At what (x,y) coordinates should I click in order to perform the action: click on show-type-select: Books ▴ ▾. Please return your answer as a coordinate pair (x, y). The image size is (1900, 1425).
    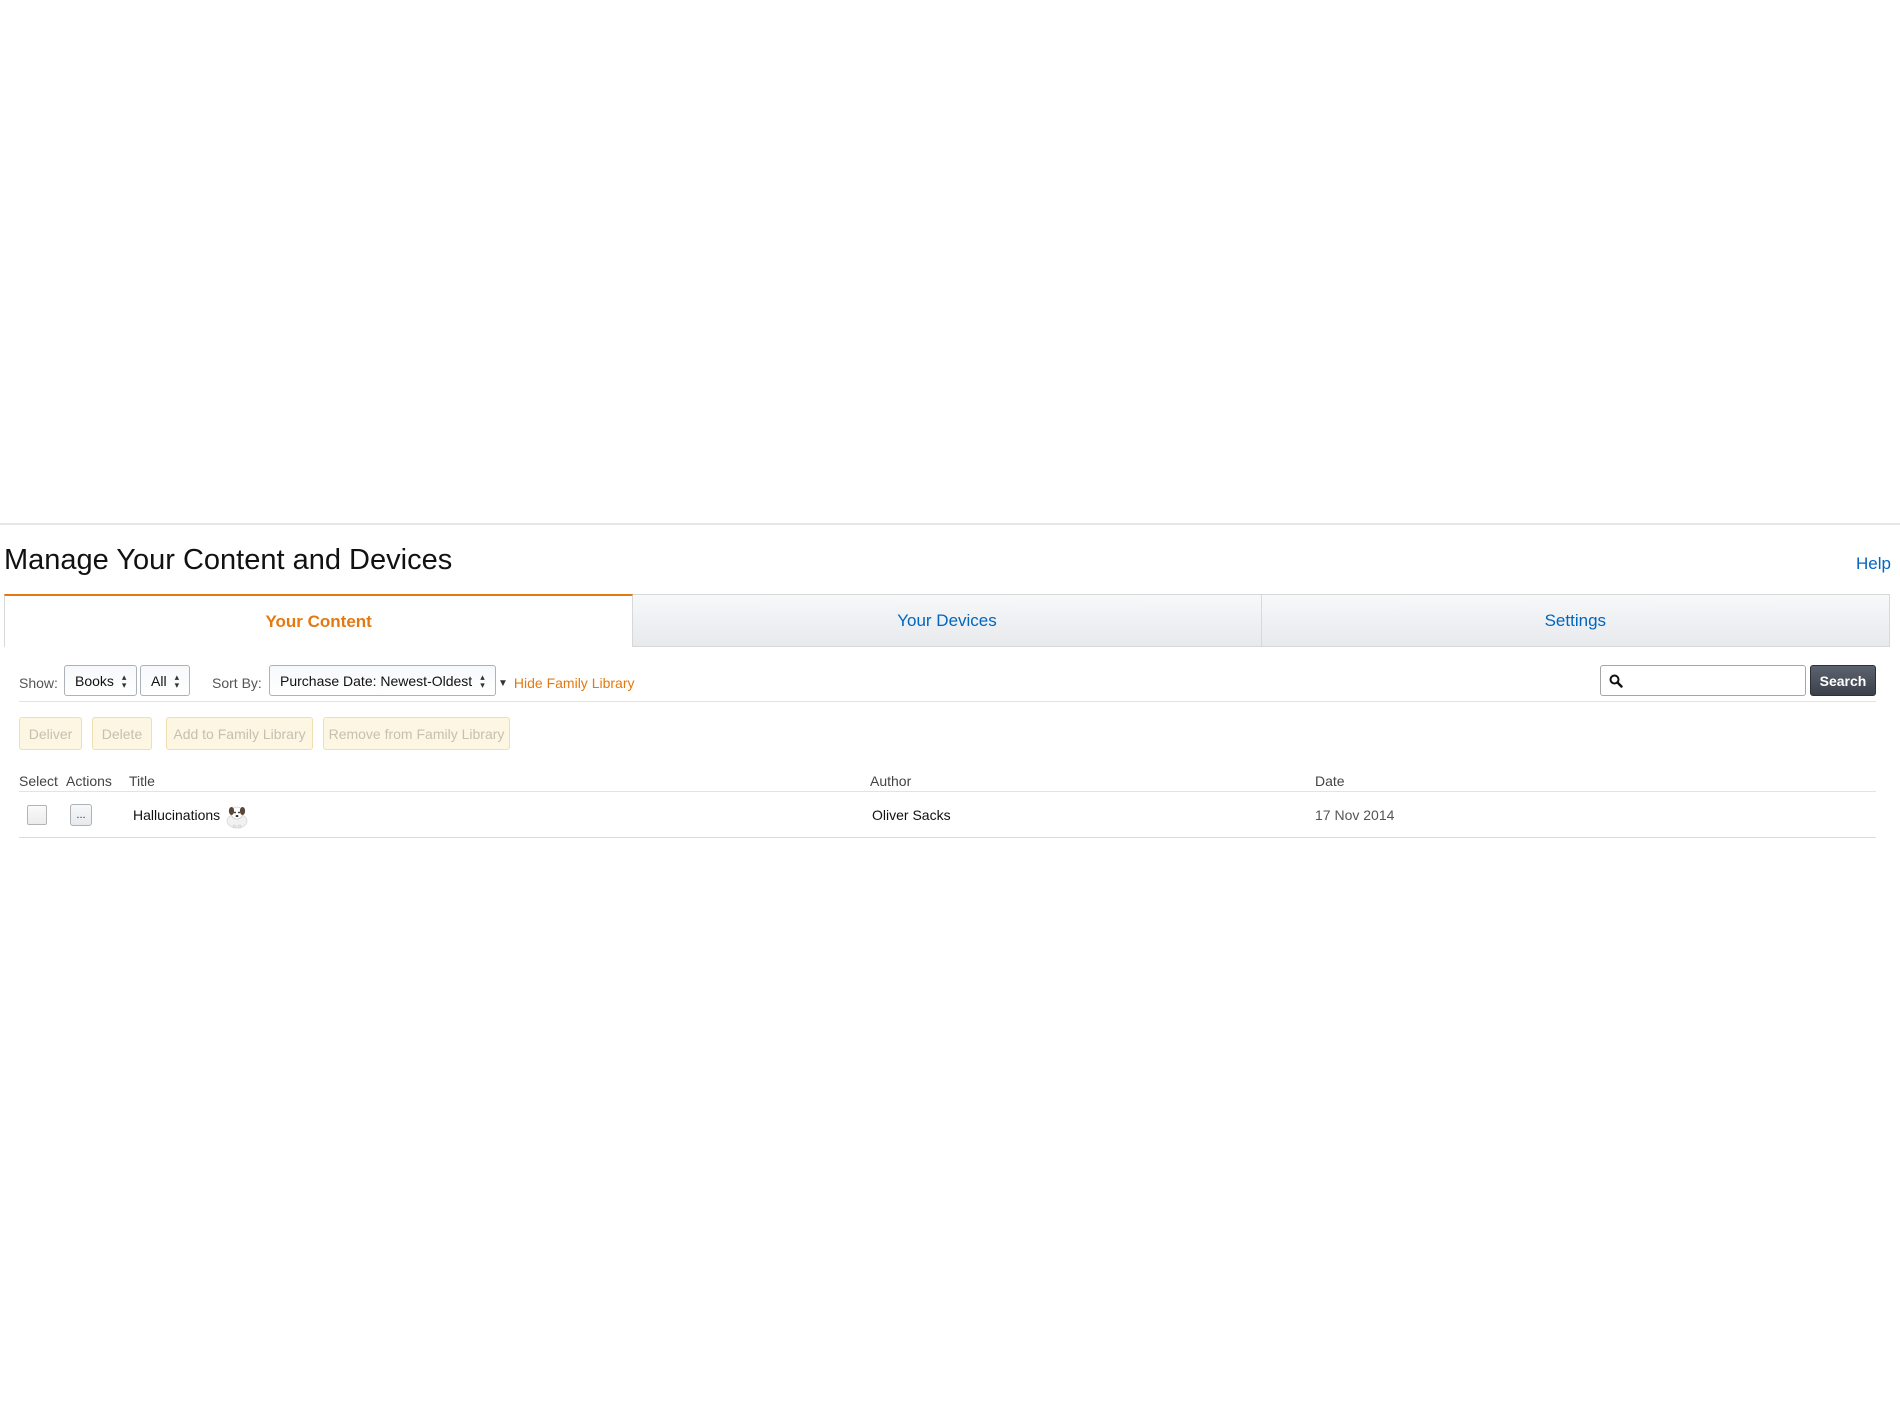
    Looking at the image, I should click on (101, 680).